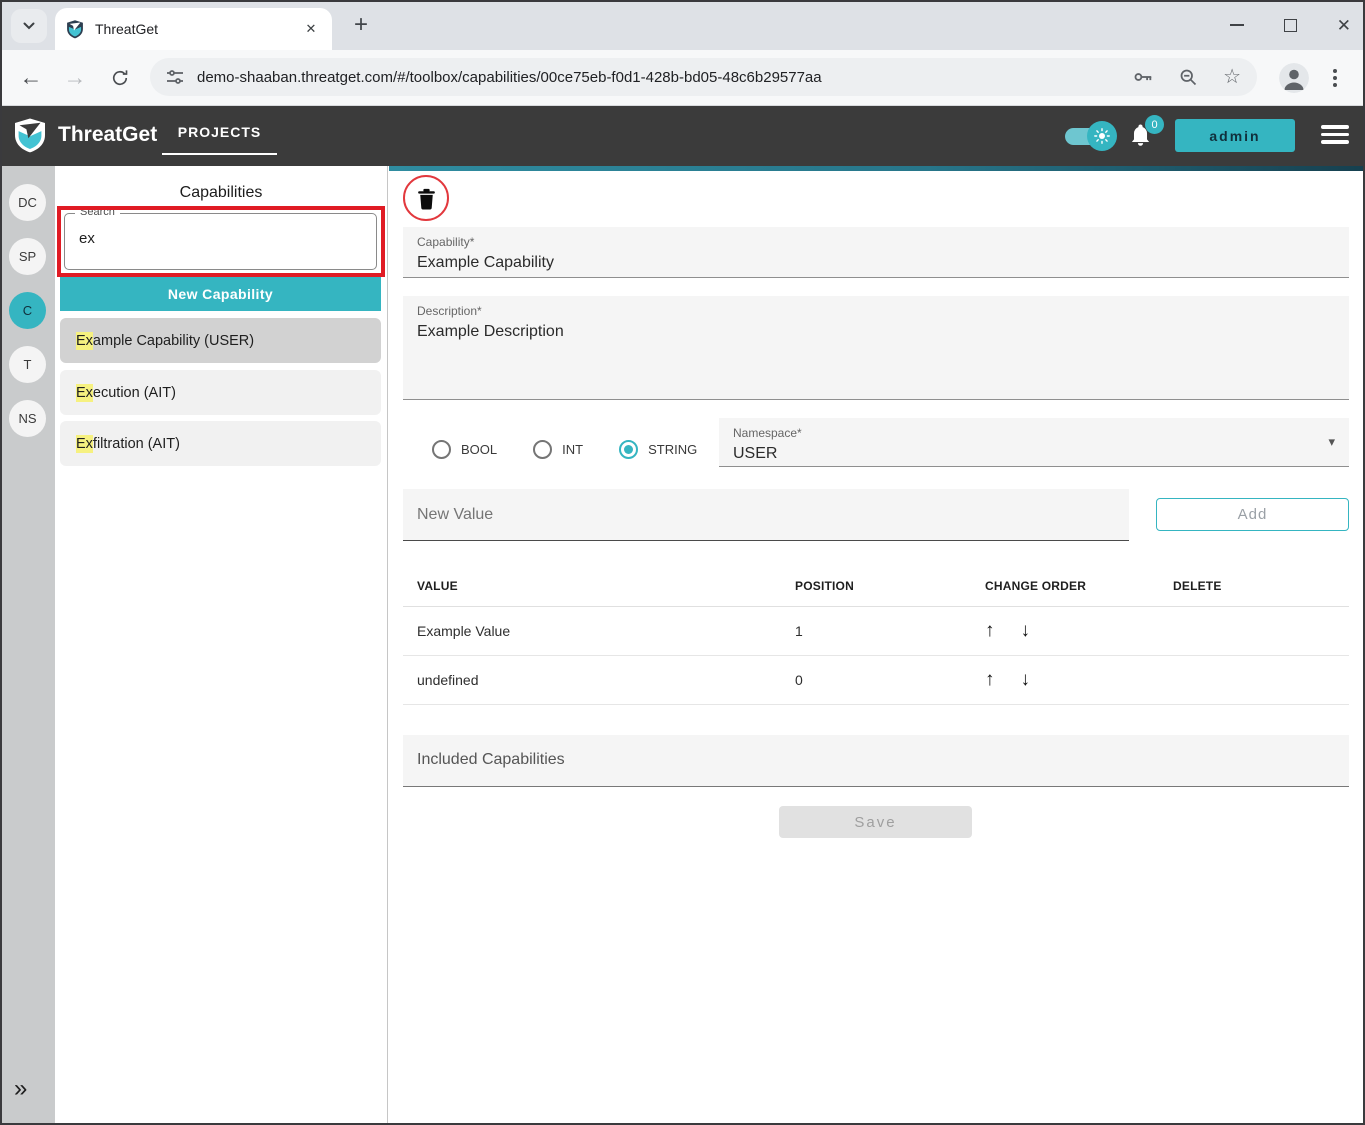  I want to click on rail-item-c: C, so click(27, 310).